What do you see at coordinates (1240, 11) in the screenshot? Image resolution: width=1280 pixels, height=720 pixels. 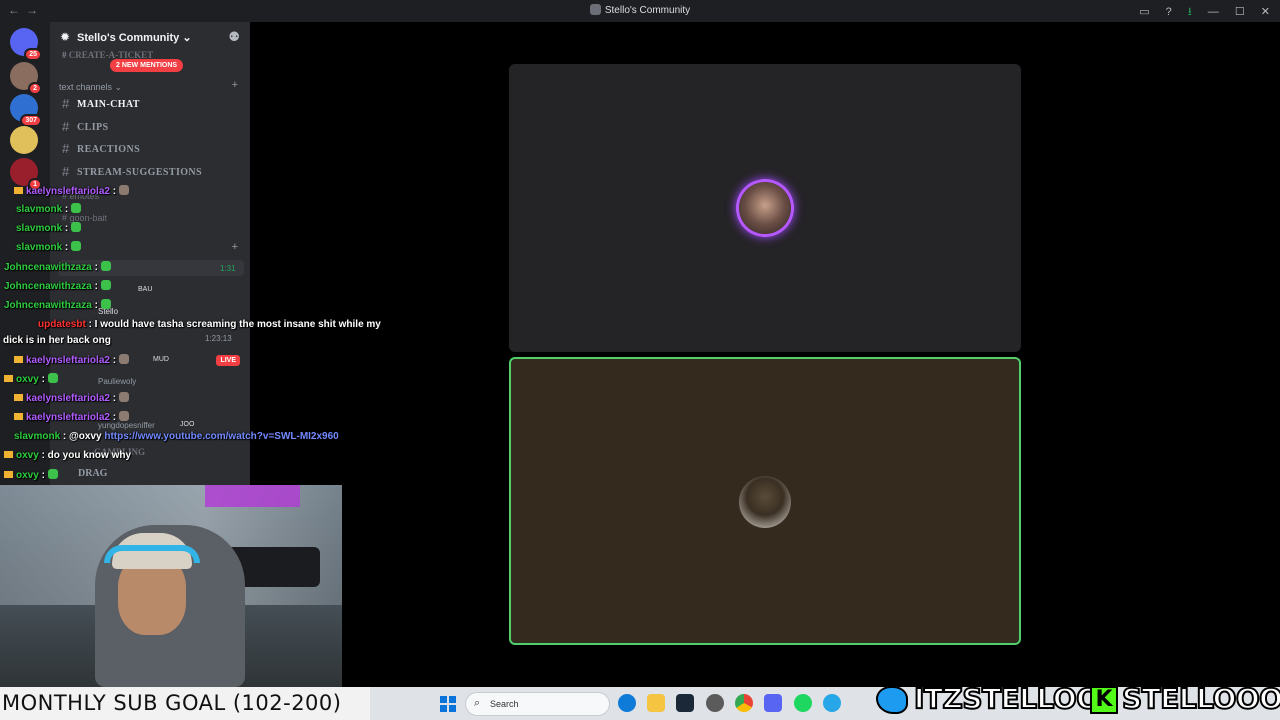 I see `maximize-button: ☐` at bounding box center [1240, 11].